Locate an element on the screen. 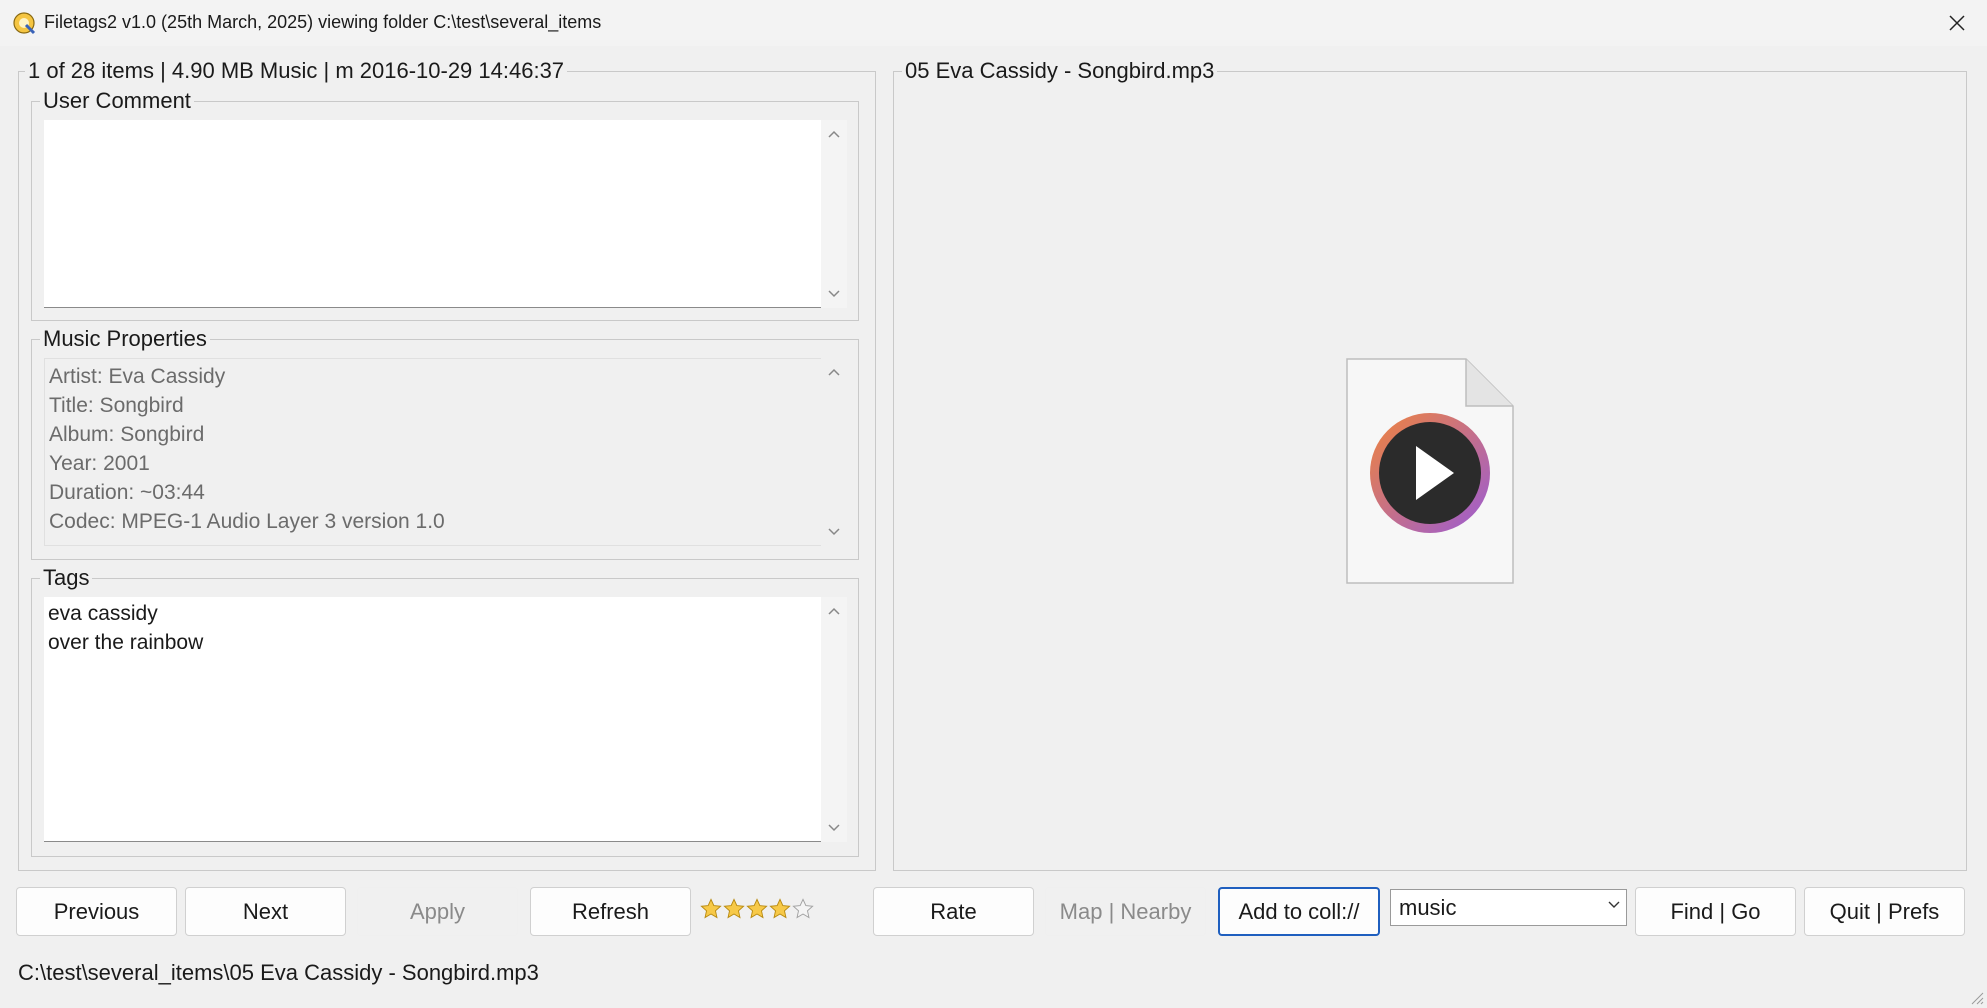 The image size is (1987, 1008). tags-scrollbar is located at coordinates (834, 719).